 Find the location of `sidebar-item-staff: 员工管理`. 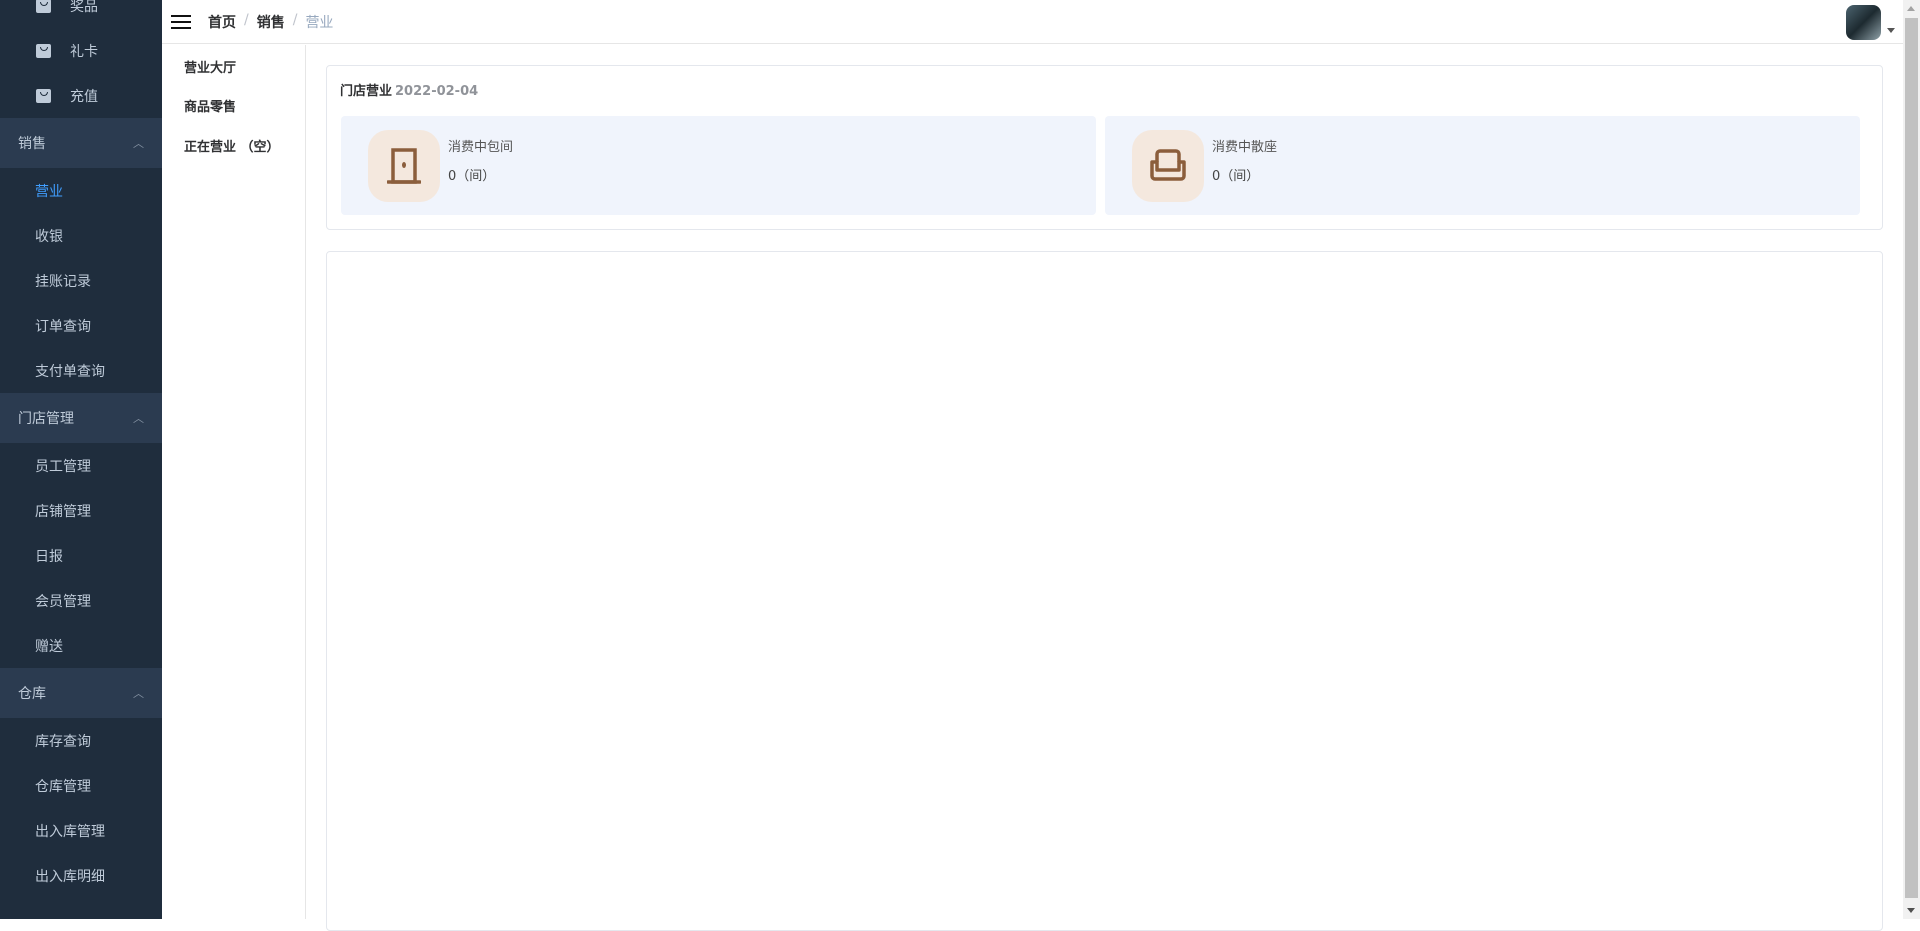

sidebar-item-staff: 员工管理 is located at coordinates (81, 465).